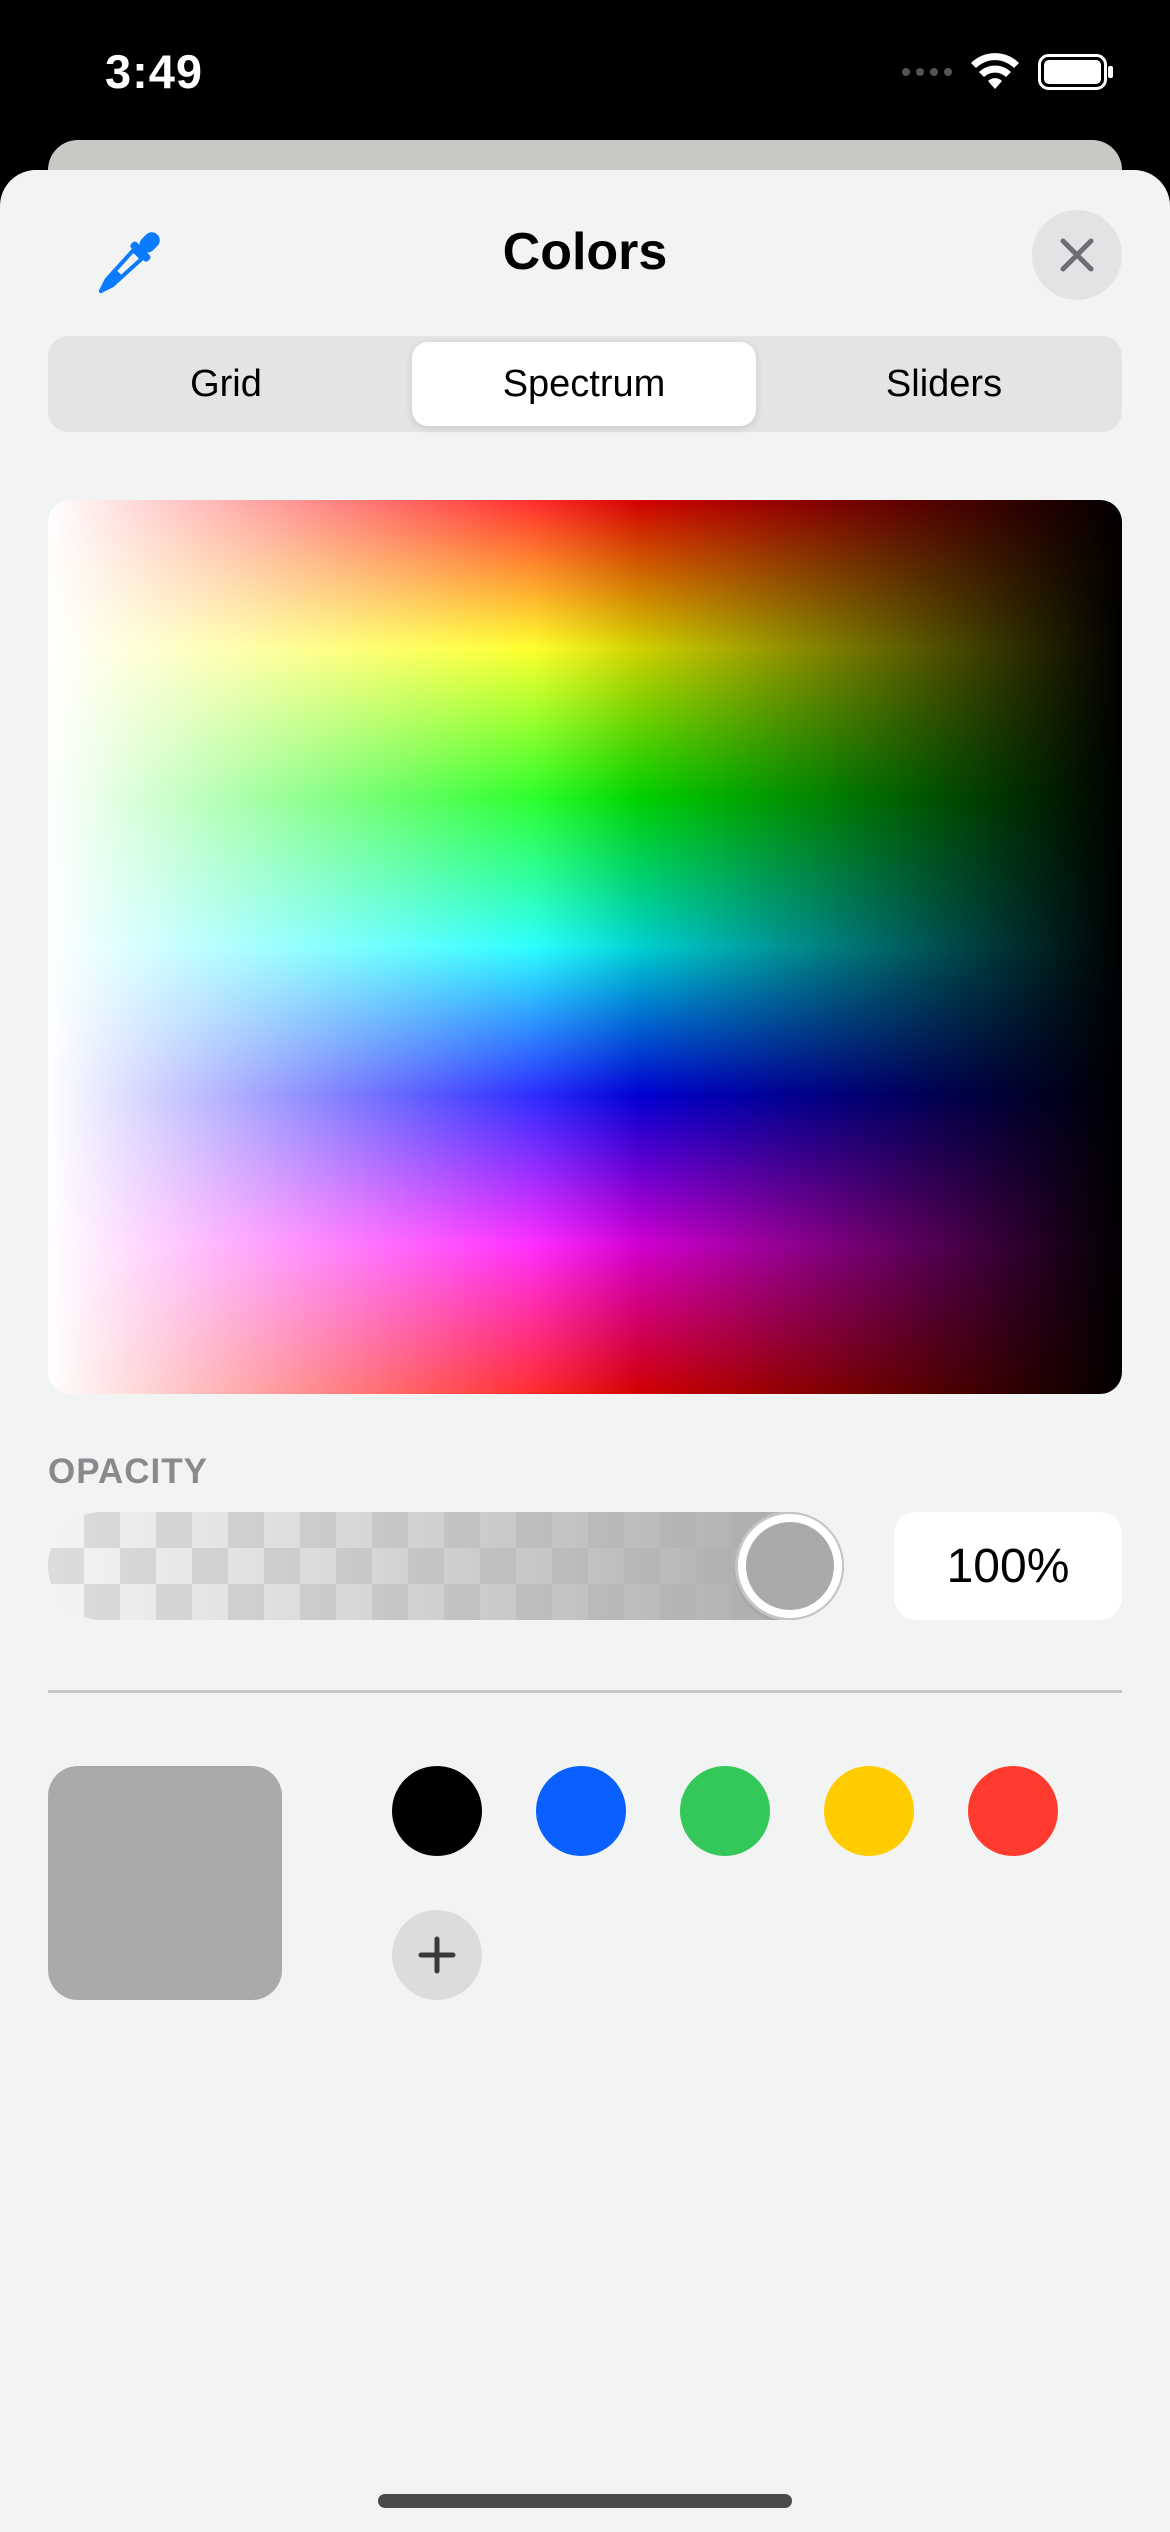  I want to click on plus-icon, so click(437, 1955).